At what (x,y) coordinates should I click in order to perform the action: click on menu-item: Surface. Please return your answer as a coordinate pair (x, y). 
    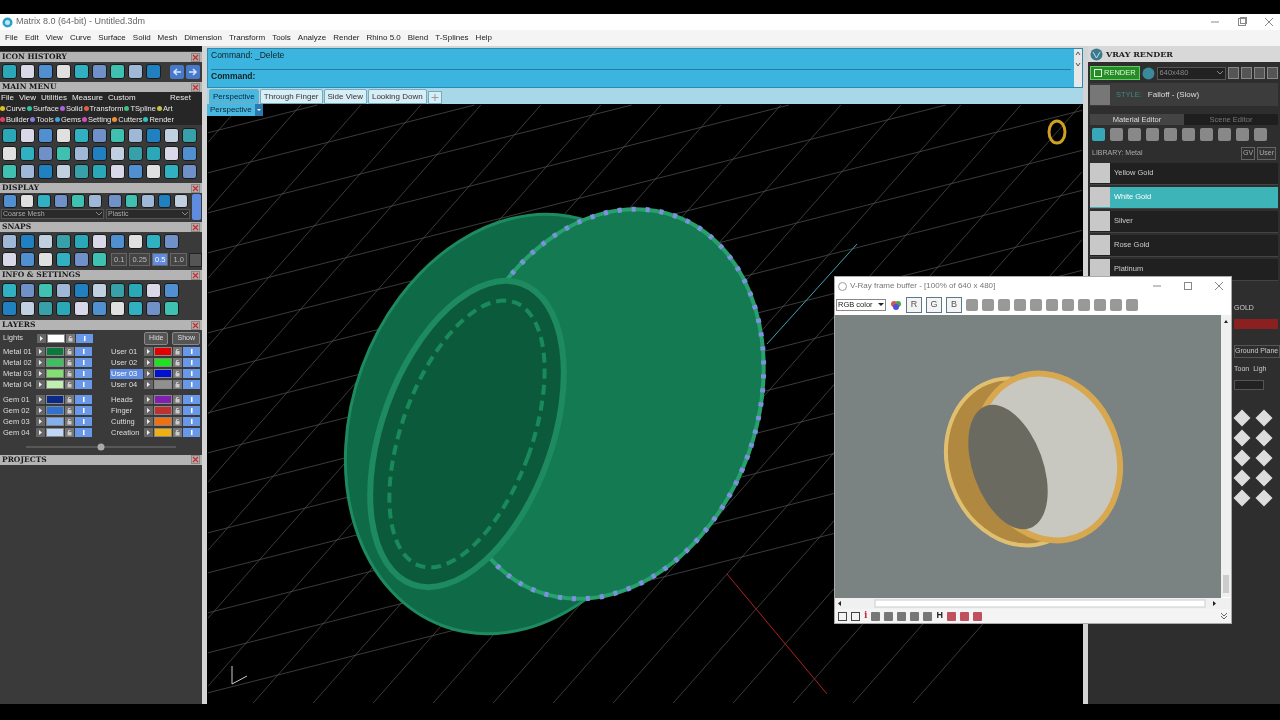
    Looking at the image, I should click on (112, 38).